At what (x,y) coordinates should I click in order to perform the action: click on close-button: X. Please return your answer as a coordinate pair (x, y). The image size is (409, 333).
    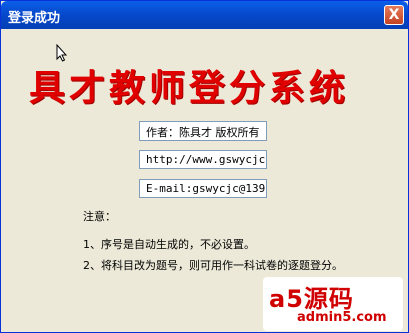
    Looking at the image, I should click on (394, 15).